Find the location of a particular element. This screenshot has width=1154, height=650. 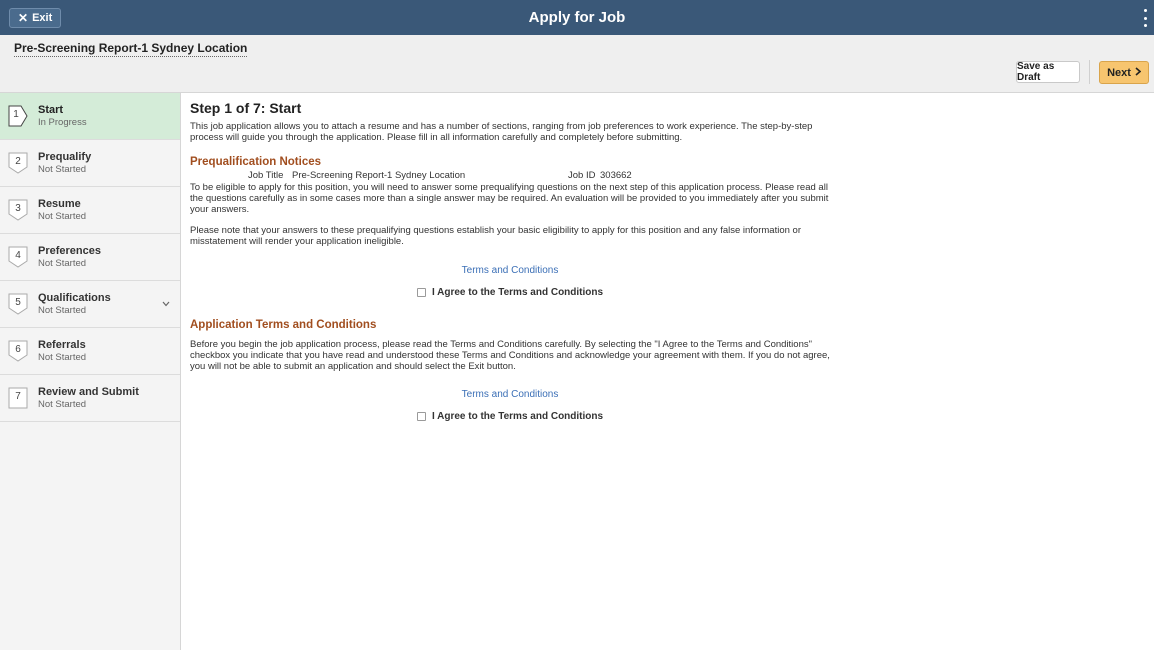

page-title: Apply for Job is located at coordinates (577, 17).